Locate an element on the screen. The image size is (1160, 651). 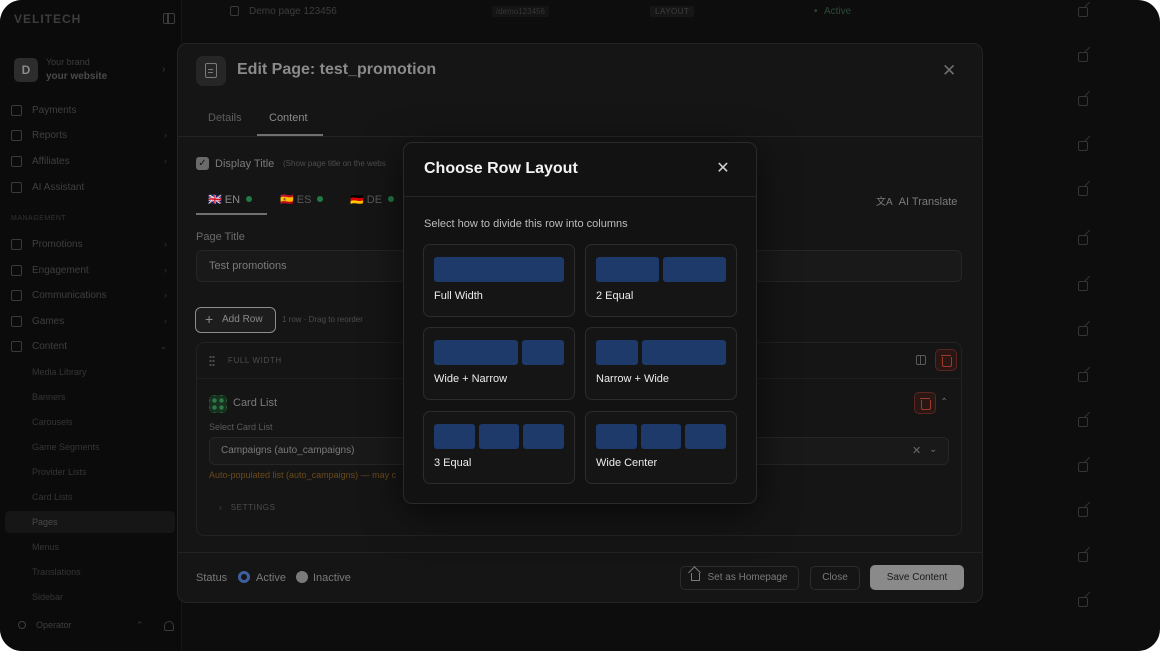
bell-icon is located at coordinates (169, 626).